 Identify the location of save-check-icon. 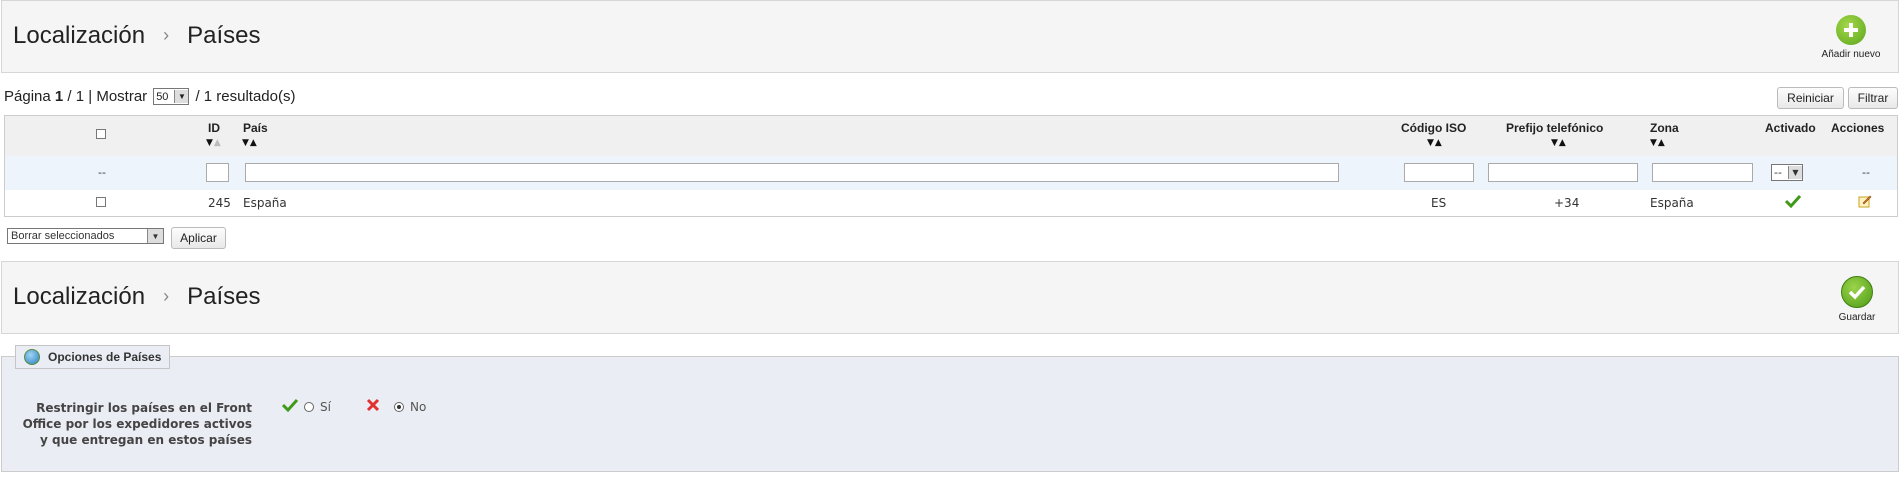
(1857, 292).